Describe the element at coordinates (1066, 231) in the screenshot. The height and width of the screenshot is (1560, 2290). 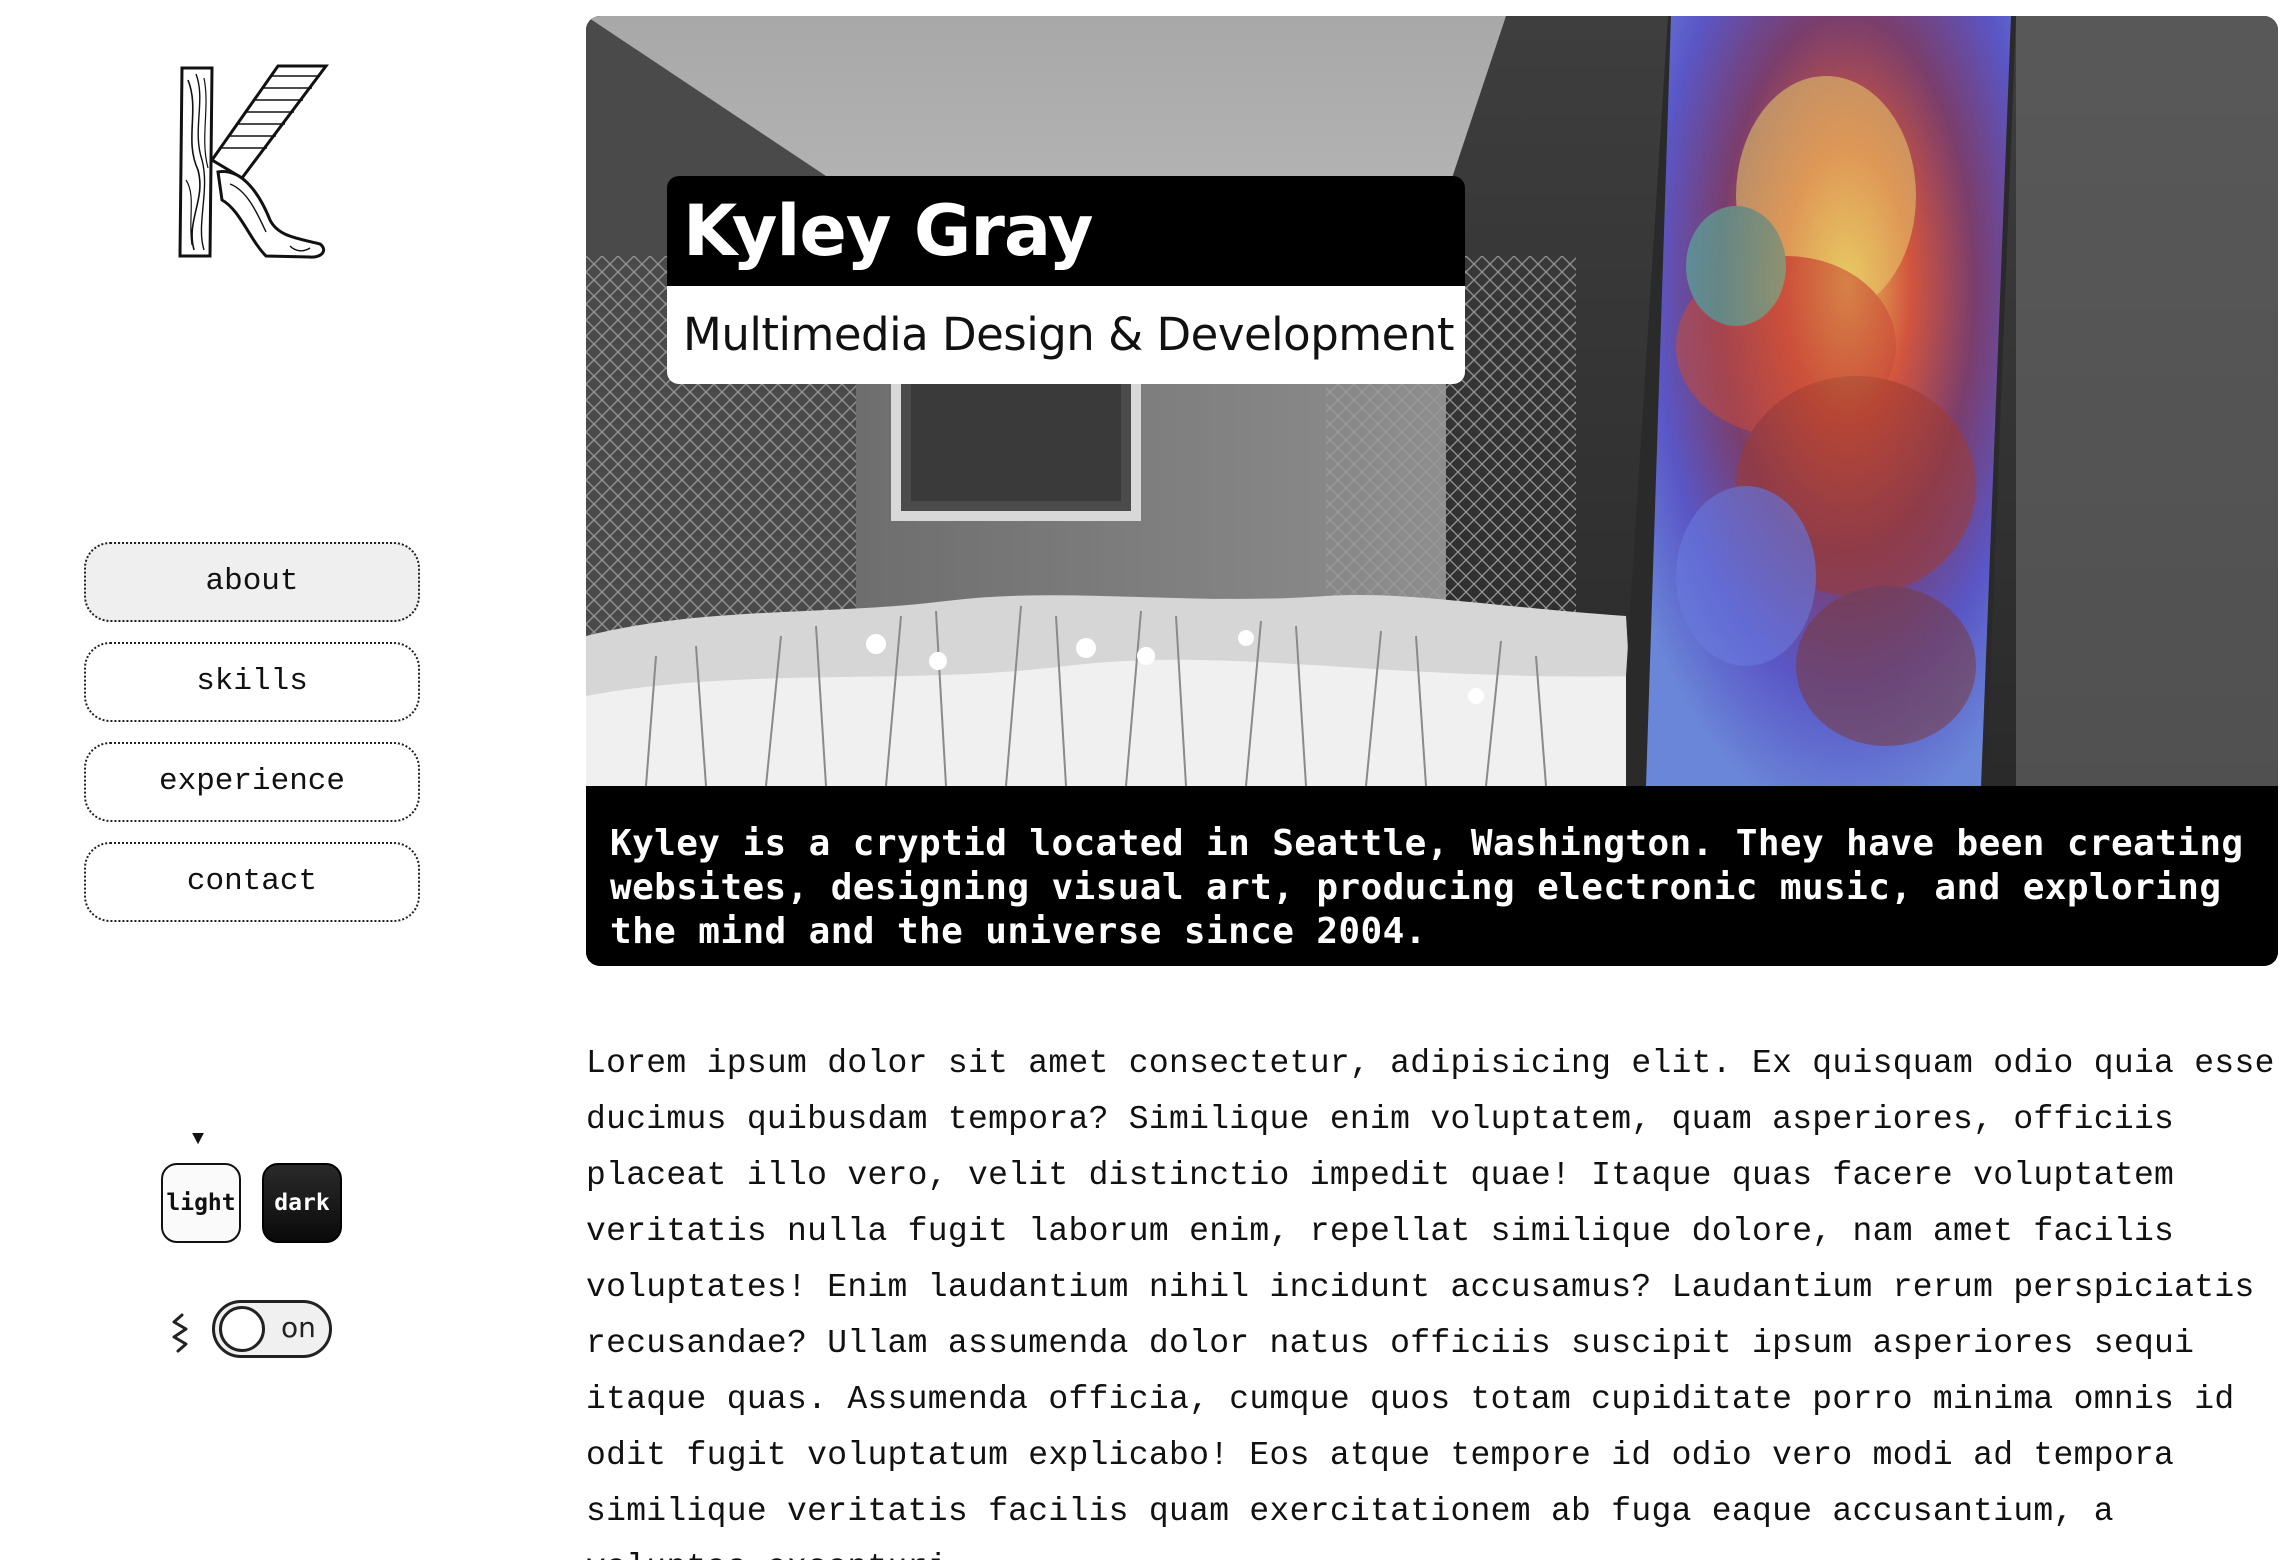
I see `hero-name: Kyley Gray` at that location.